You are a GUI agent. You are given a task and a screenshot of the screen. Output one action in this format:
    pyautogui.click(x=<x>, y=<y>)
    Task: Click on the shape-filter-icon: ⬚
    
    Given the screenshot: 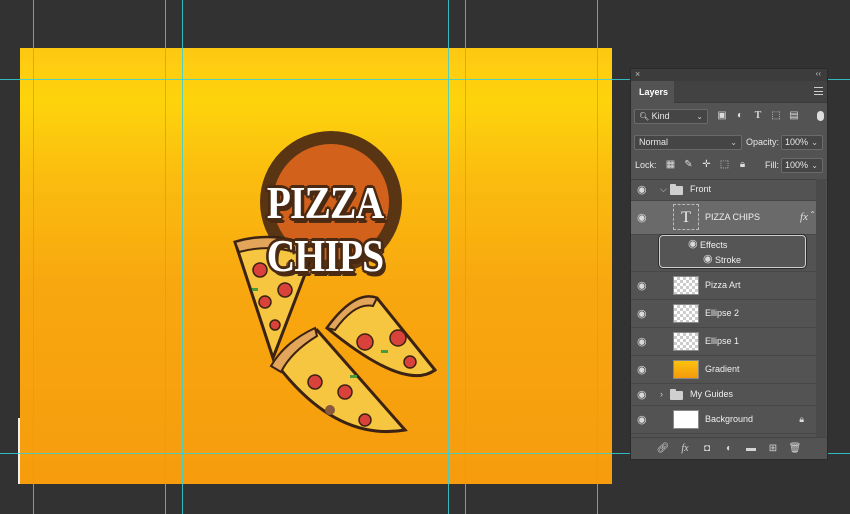 What is the action you would take?
    pyautogui.click(x=776, y=116)
    